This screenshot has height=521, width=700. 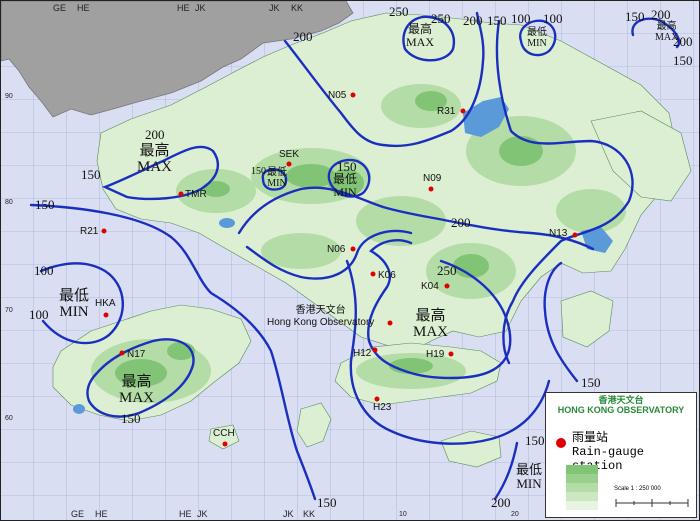 What do you see at coordinates (382, 407) in the screenshot?
I see `station-label-h23: H23` at bounding box center [382, 407].